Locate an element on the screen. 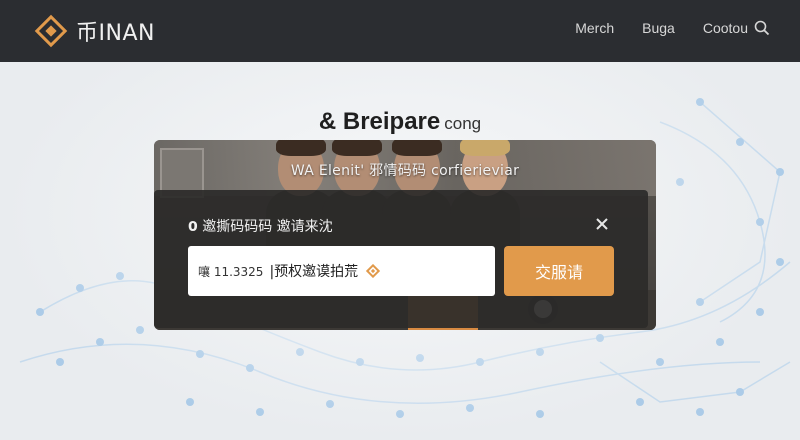 The width and height of the screenshot is (800, 440). brand-logo-icon is located at coordinates (51, 31).